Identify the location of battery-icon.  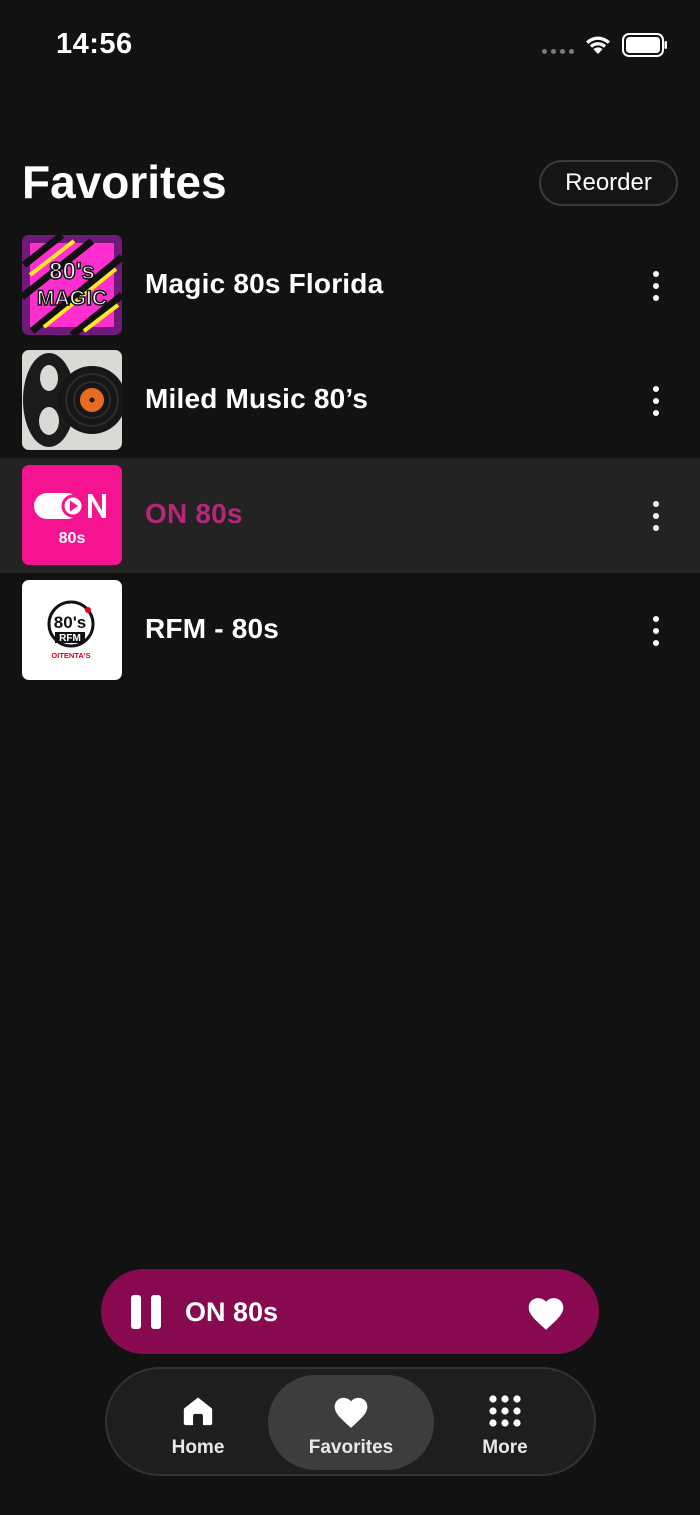
(644, 45).